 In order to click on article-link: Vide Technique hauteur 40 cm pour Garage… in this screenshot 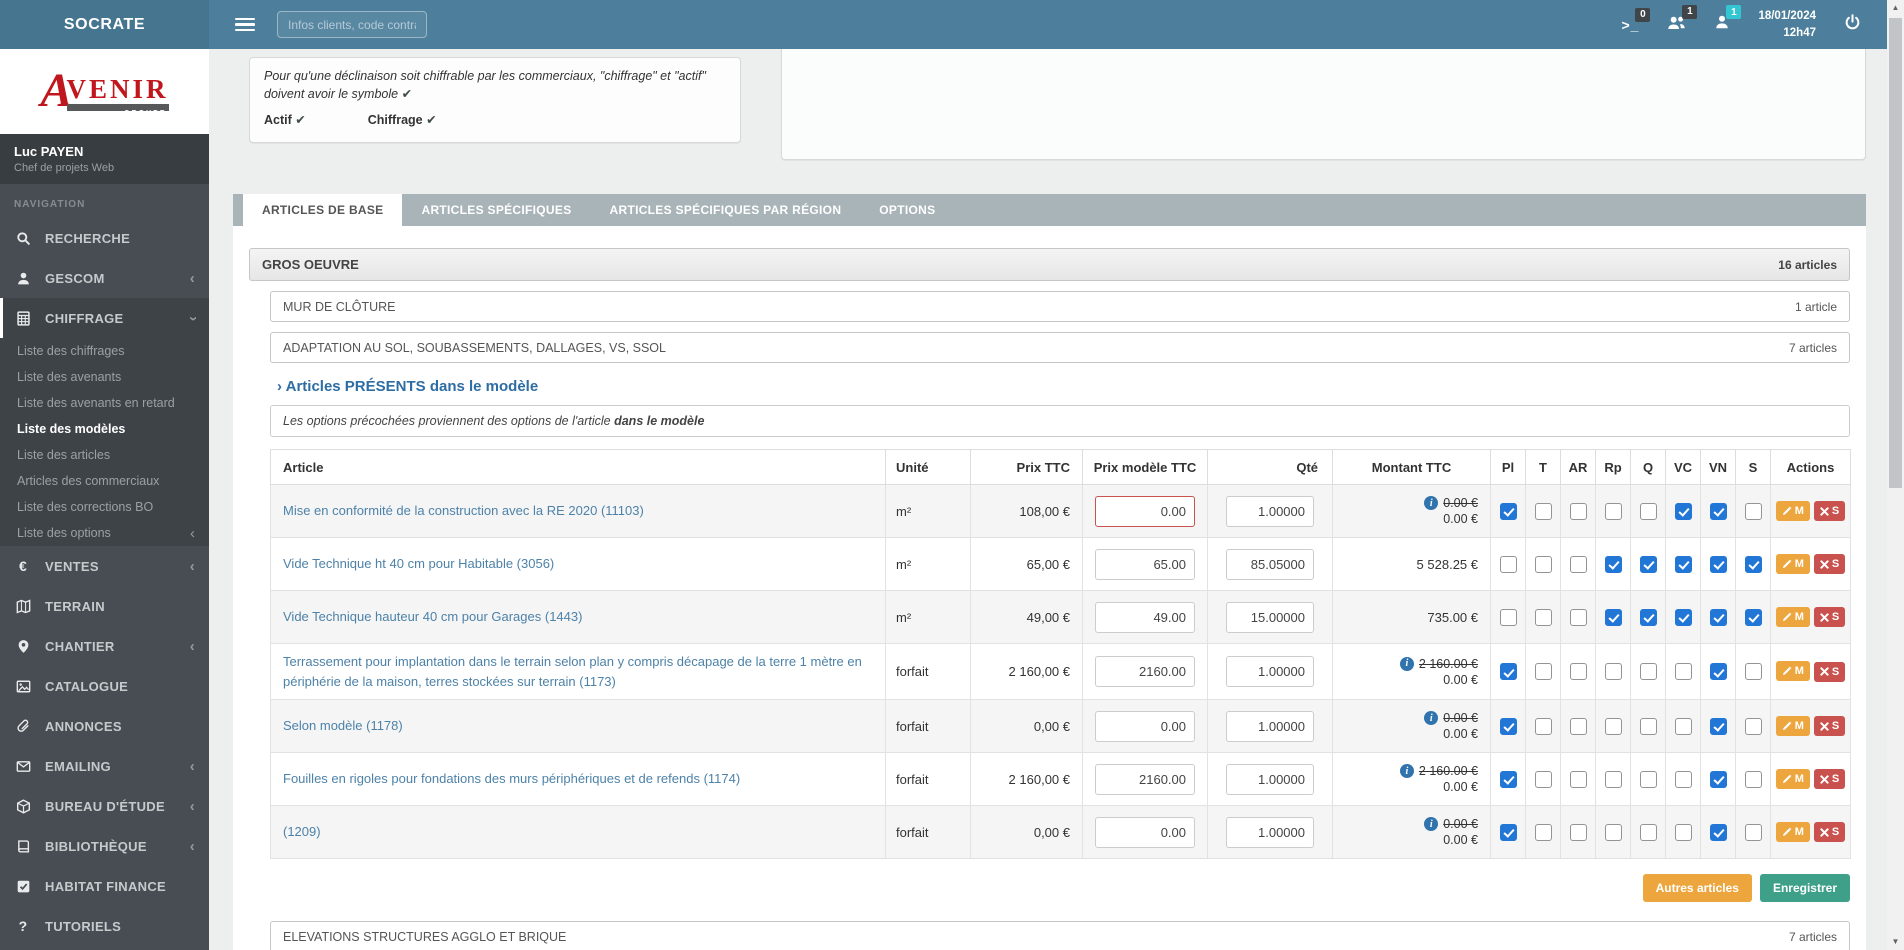, I will do `click(432, 616)`.